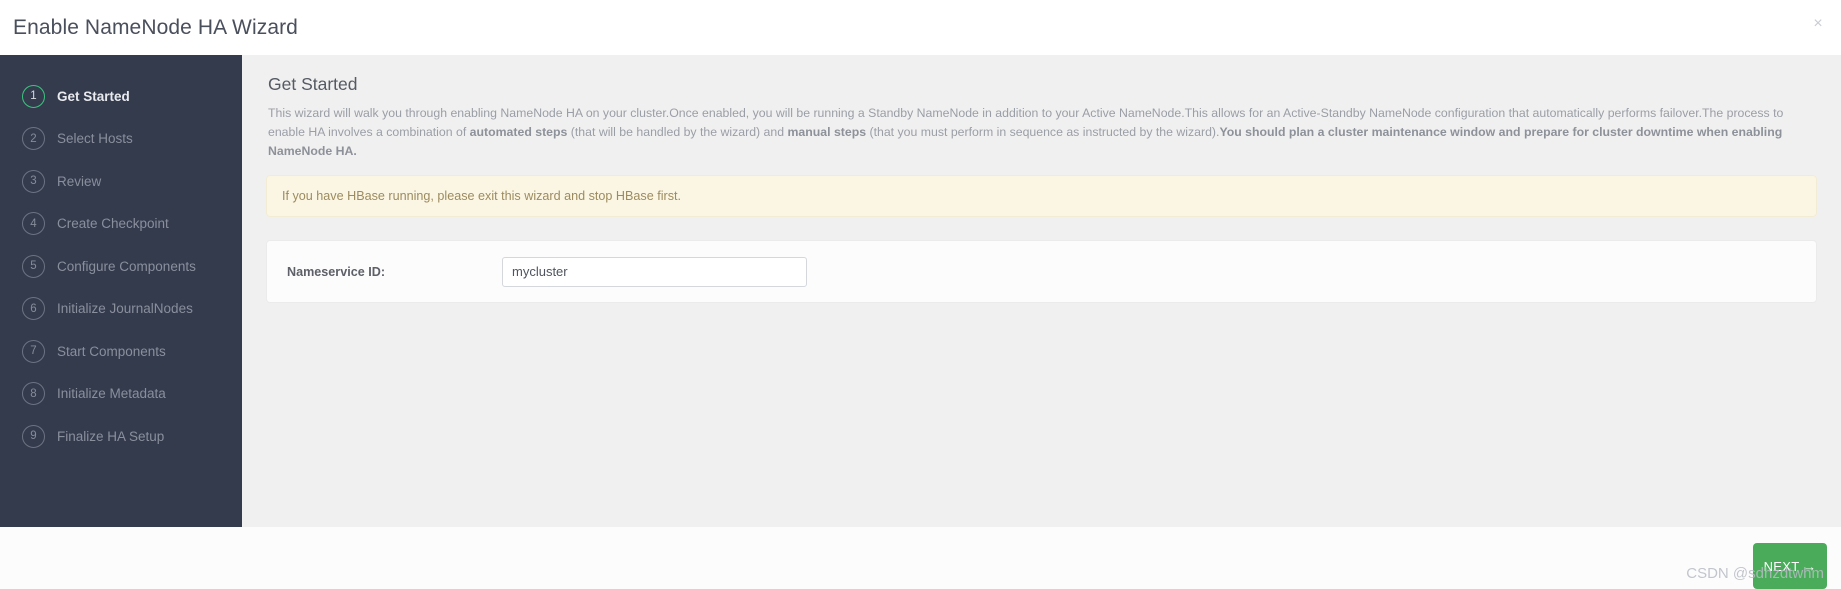 The width and height of the screenshot is (1841, 589). What do you see at coordinates (93, 96) in the screenshot?
I see `sidebar-step-label: Get Started` at bounding box center [93, 96].